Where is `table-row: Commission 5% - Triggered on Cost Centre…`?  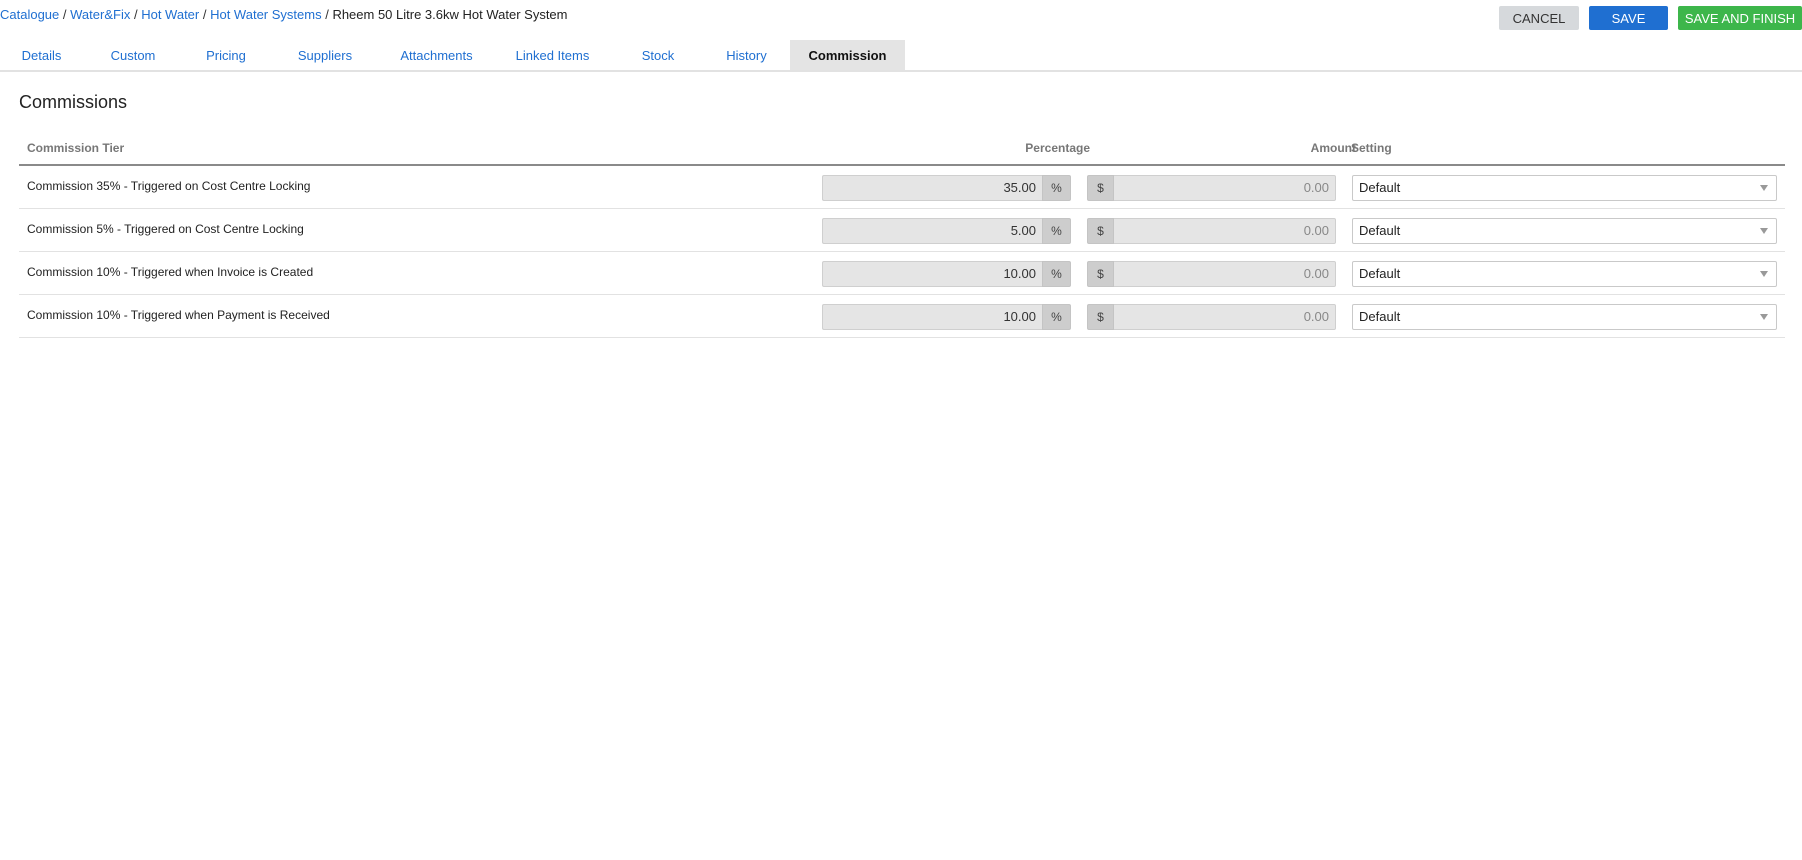
table-row: Commission 5% - Triggered on Cost Centre… is located at coordinates (902, 230).